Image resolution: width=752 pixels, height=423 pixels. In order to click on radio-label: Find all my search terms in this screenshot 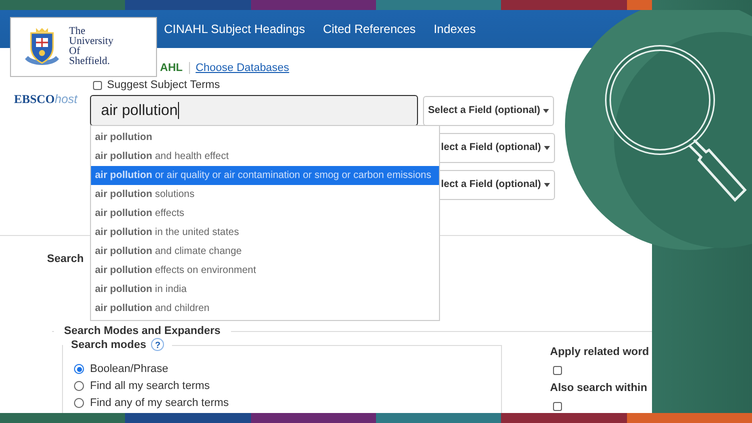, I will do `click(150, 386)`.